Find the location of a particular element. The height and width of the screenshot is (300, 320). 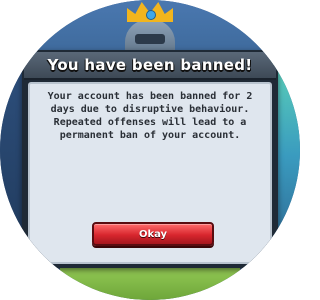

crown-gem-icon is located at coordinates (151, 15).